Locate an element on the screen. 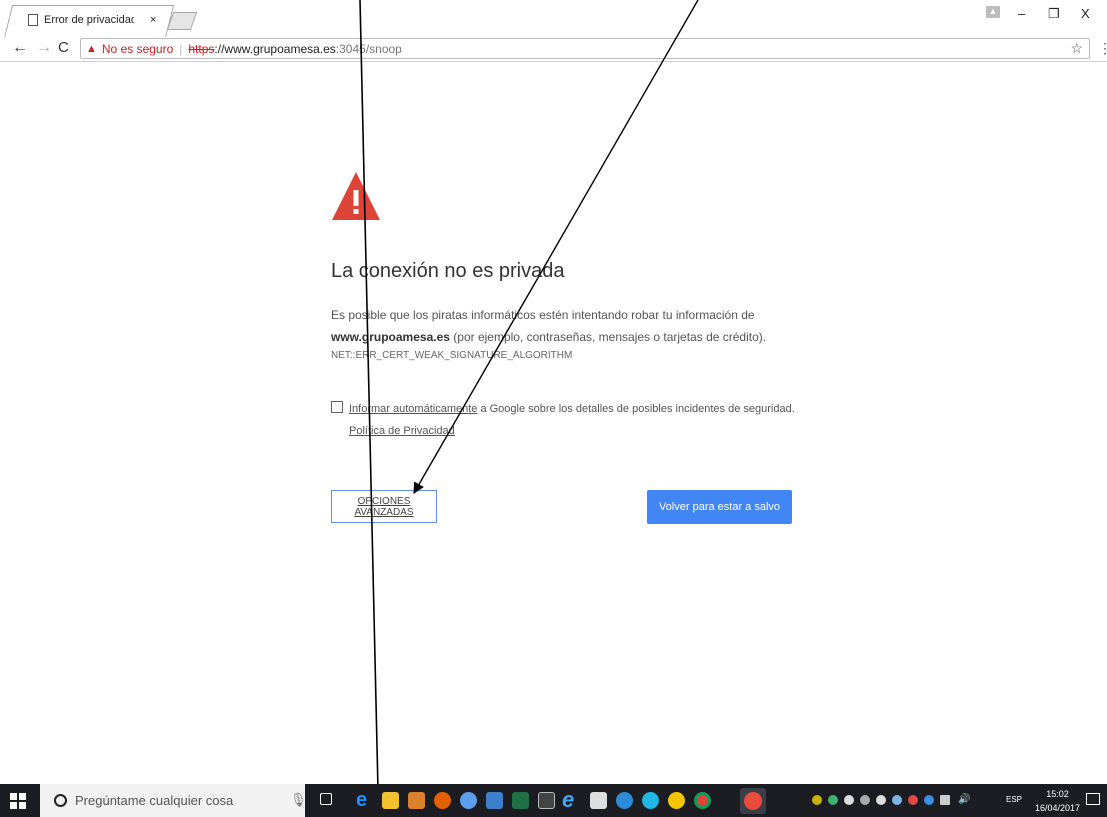 This screenshot has height=817, width=1107. edge-icon: e is located at coordinates (364, 800).